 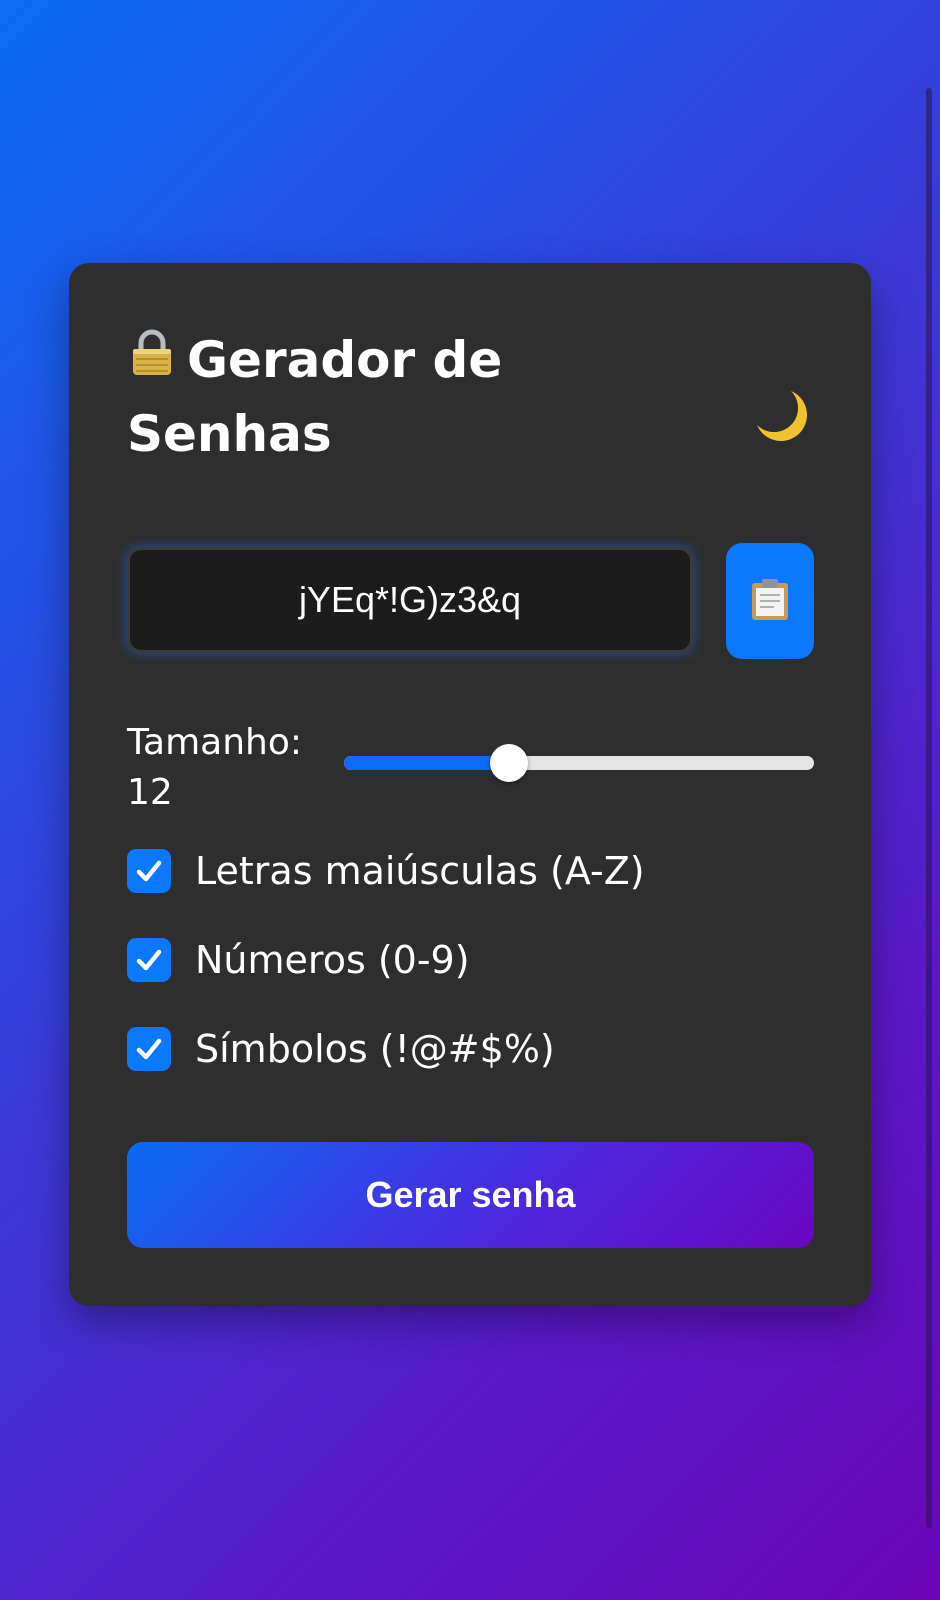 I want to click on slider-thumb, so click(x=508, y=763).